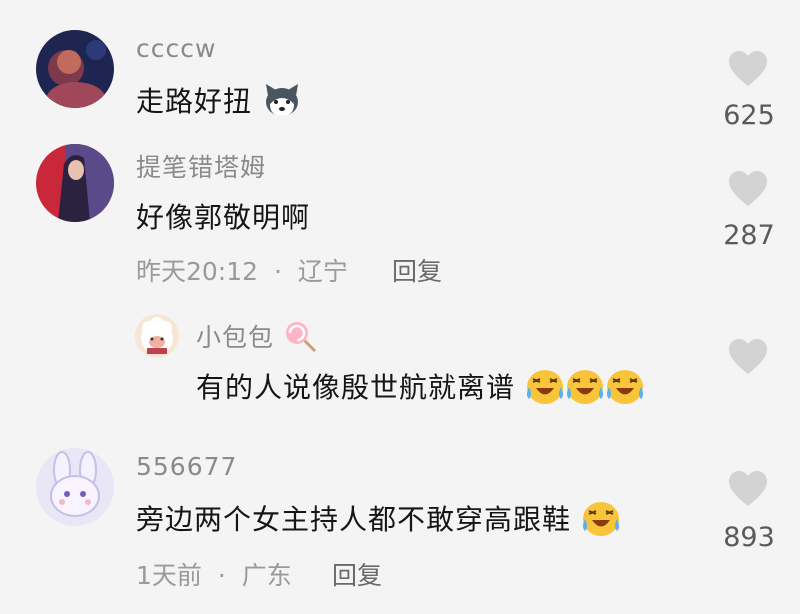  Describe the element at coordinates (266, 575) in the screenshot. I see `location: 广东` at that location.